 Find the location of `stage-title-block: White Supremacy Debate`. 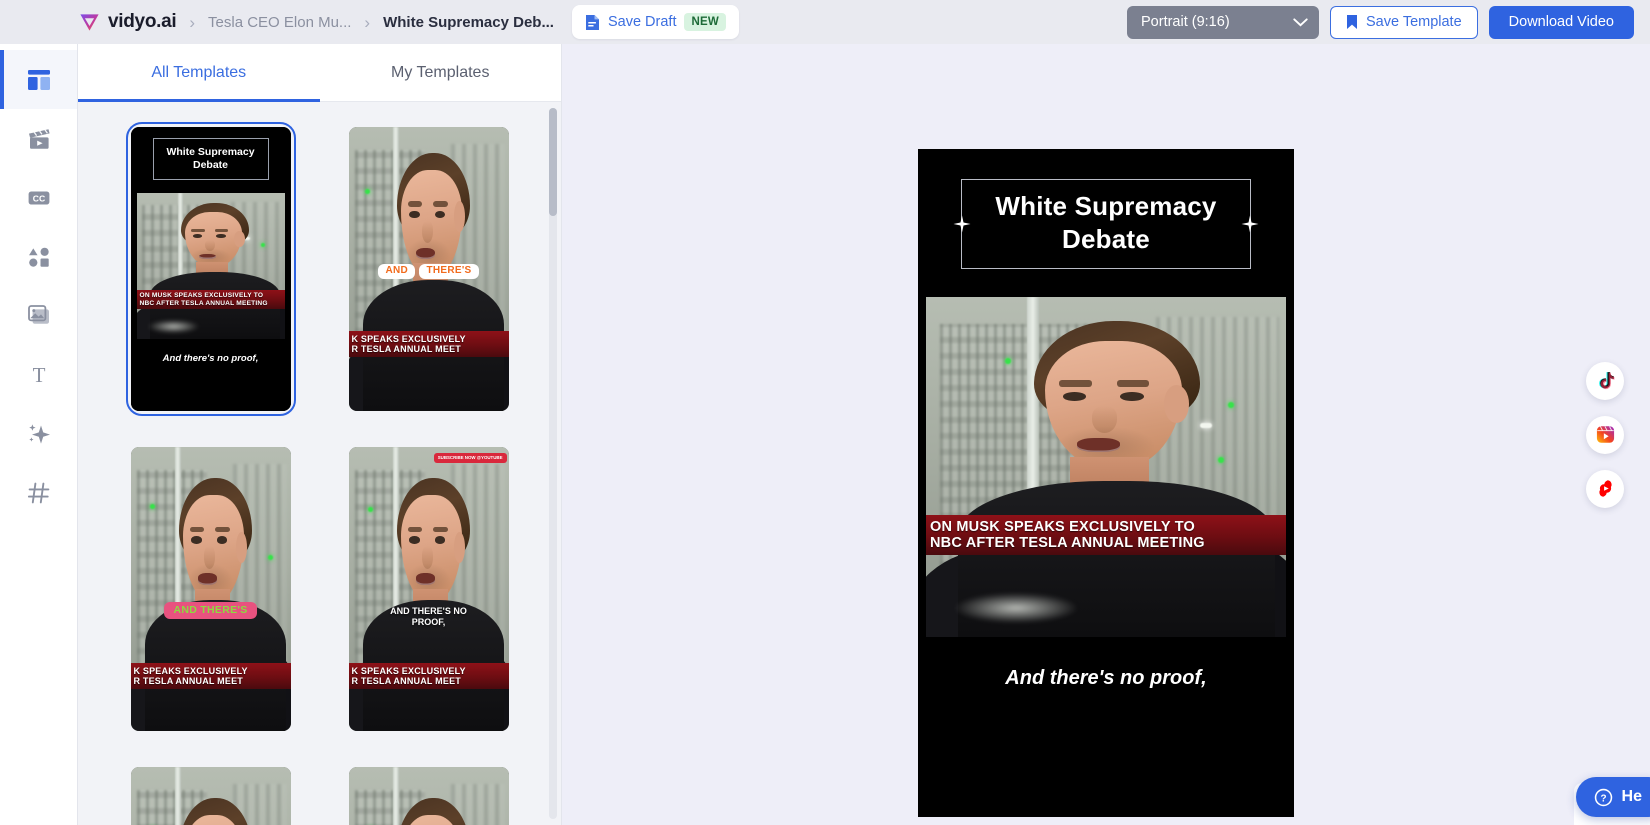

stage-title-block: White Supremacy Debate is located at coordinates (1106, 223).